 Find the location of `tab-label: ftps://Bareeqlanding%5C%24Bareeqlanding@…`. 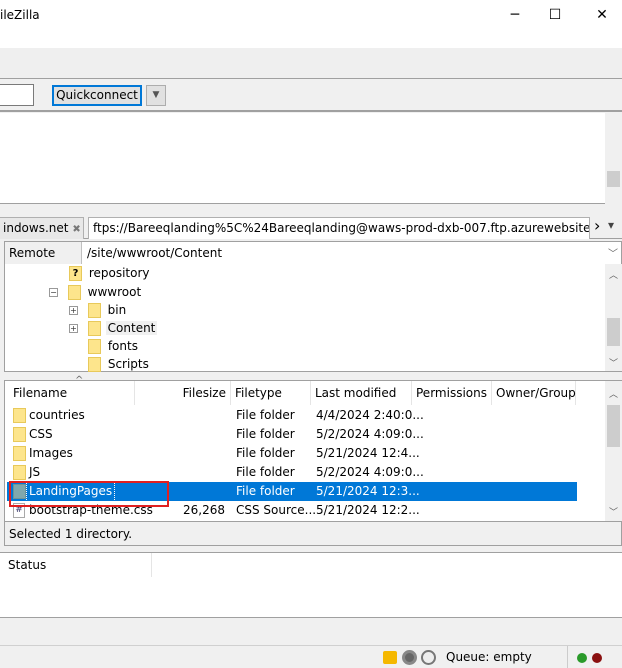

tab-label: ftps://Bareeqlanding%5C%24Bareeqlanding@… is located at coordinates (341, 228).